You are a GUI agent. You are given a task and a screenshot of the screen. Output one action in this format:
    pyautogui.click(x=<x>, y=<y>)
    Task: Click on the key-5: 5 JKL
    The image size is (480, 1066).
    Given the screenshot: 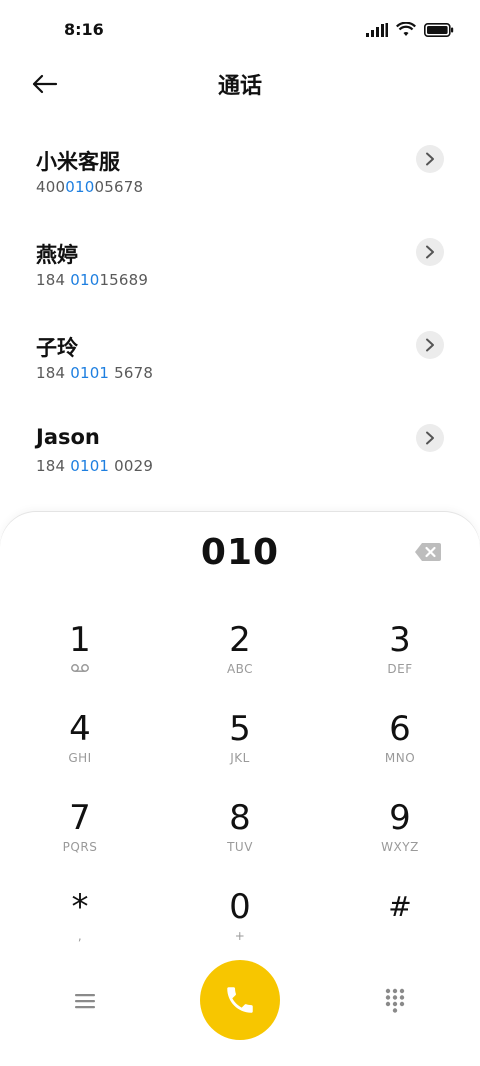 What is the action you would take?
    pyautogui.click(x=240, y=751)
    